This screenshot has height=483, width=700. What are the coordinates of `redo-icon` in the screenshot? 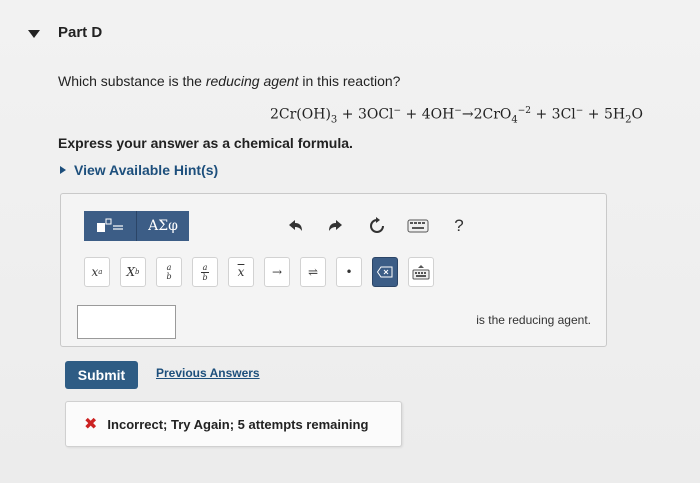 It's located at (335, 225).